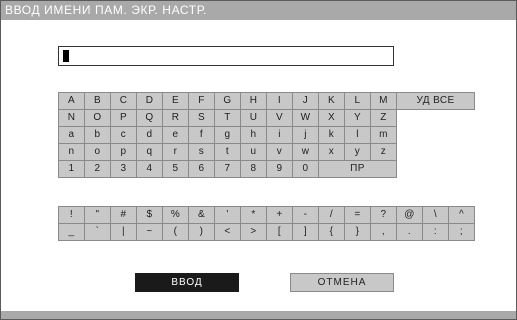 The height and width of the screenshot is (320, 517). I want to click on symbol-key: @, so click(410, 215).